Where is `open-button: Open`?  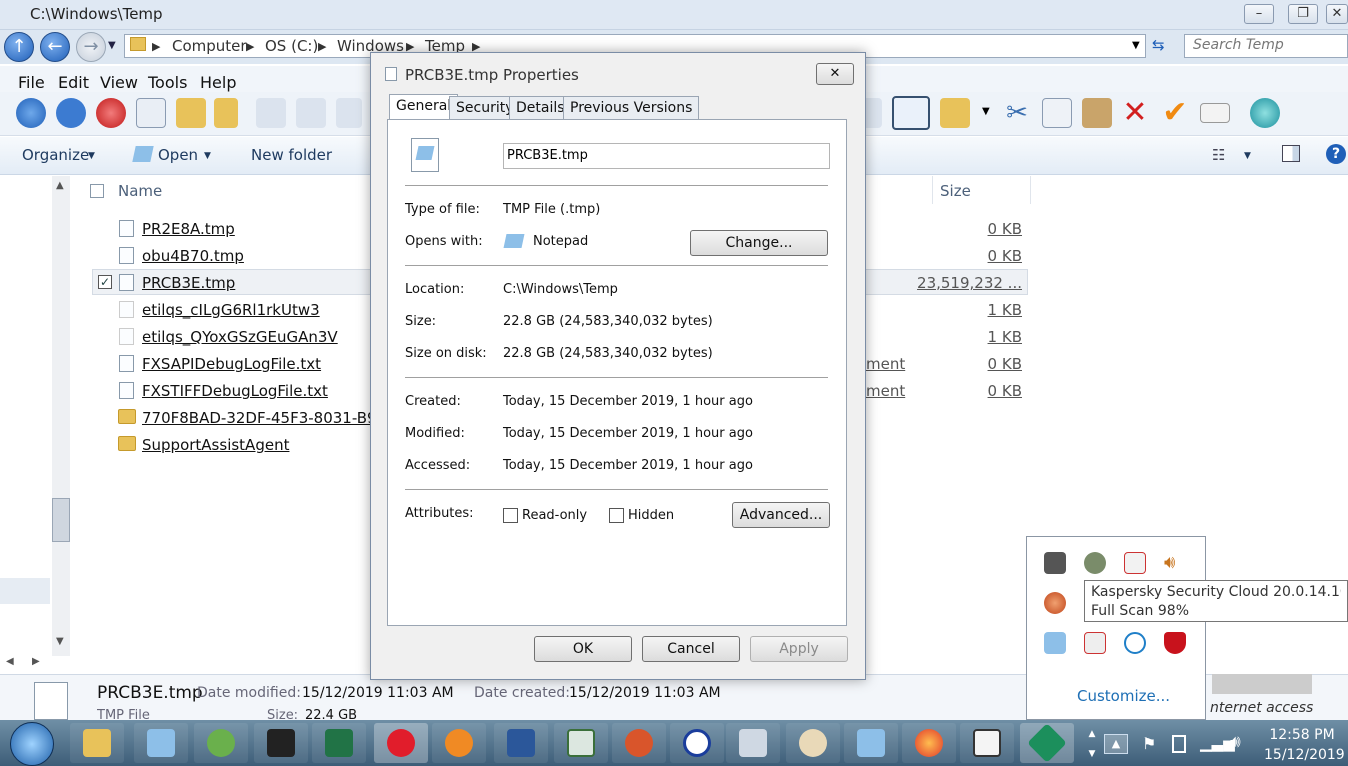 open-button: Open is located at coordinates (178, 155).